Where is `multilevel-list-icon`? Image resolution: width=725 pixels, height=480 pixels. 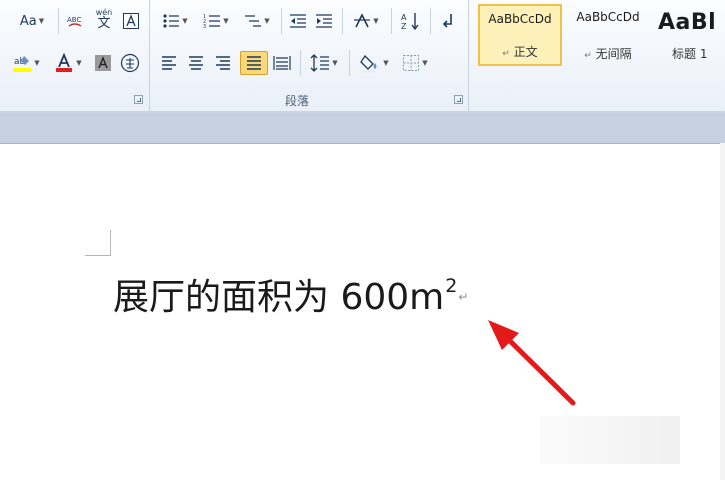 multilevel-list-icon is located at coordinates (253, 21).